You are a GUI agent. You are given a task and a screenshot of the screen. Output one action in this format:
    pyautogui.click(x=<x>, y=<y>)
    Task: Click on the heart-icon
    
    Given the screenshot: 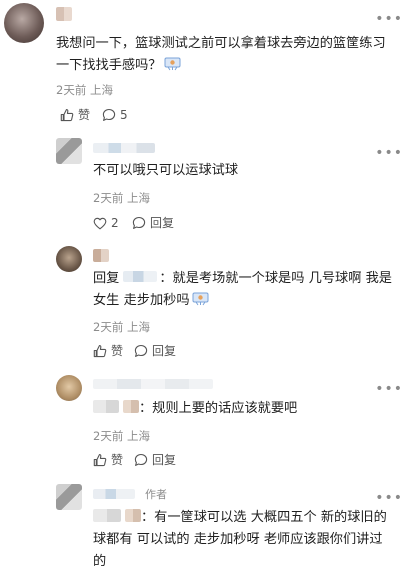 What is the action you would take?
    pyautogui.click(x=100, y=223)
    